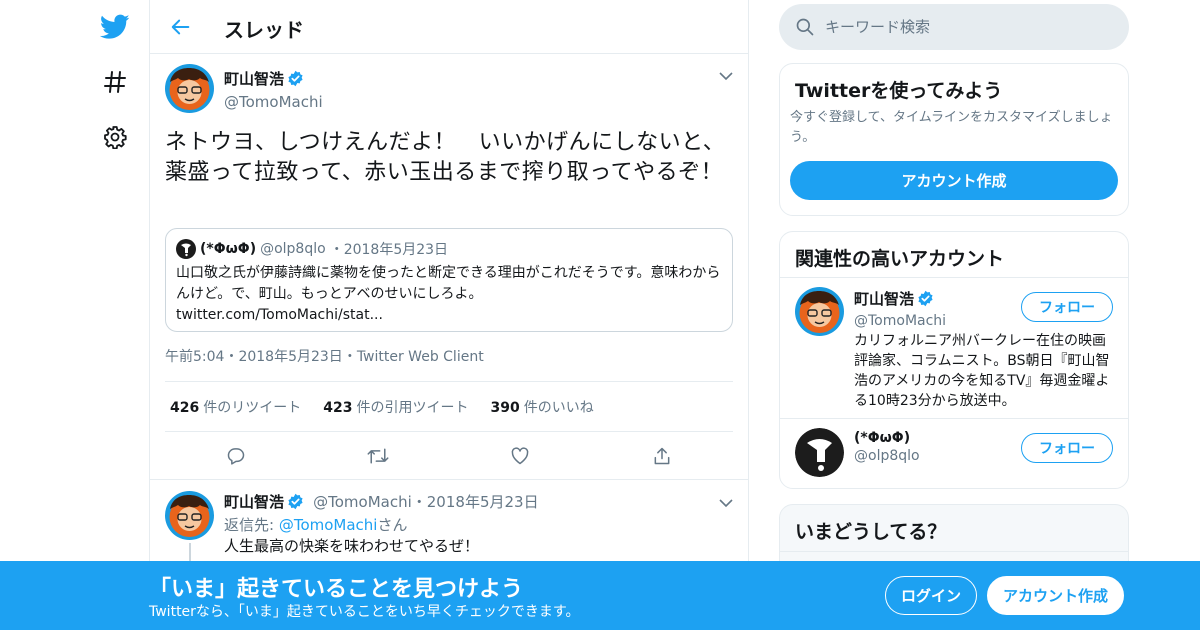 The height and width of the screenshot is (630, 1200). I want to click on hashtag-icon, so click(115, 82).